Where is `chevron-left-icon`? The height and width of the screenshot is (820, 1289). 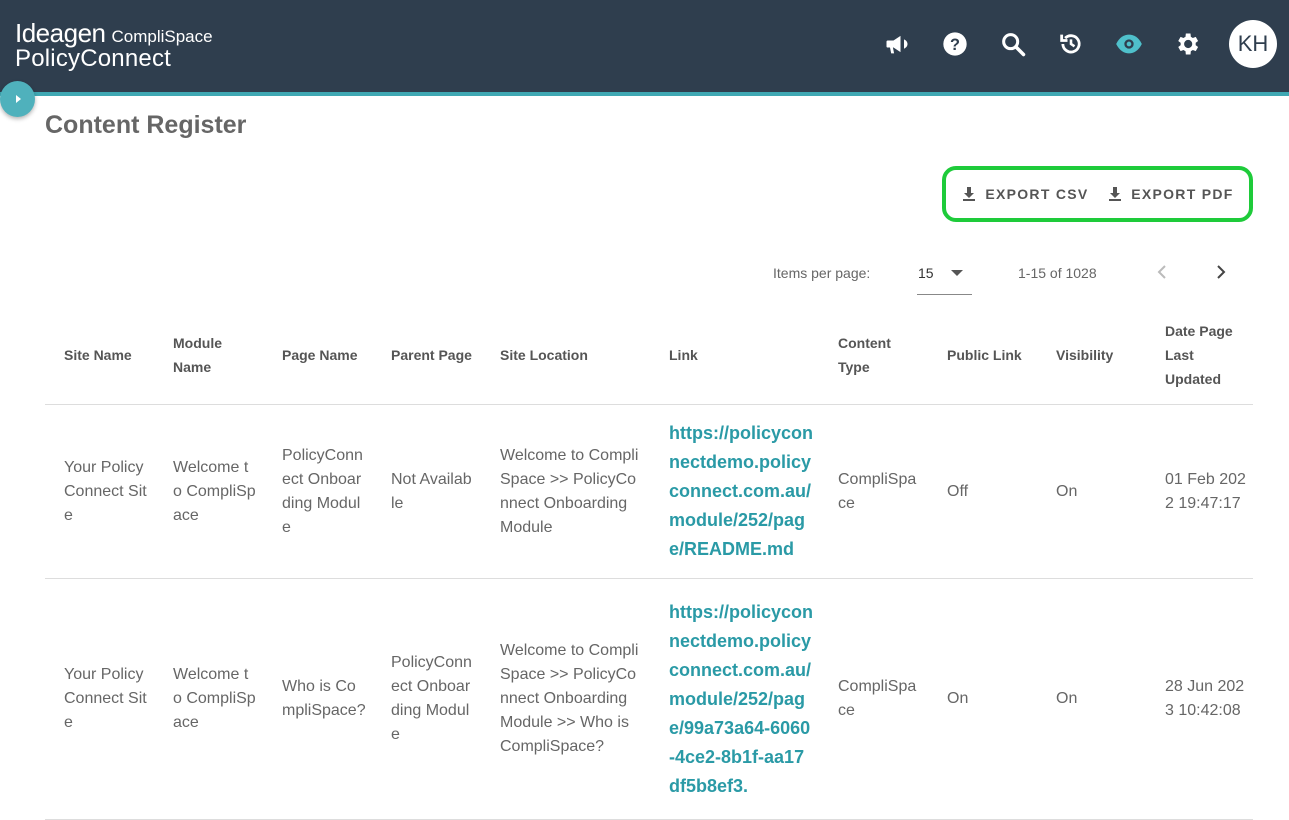
chevron-left-icon is located at coordinates (1161, 272).